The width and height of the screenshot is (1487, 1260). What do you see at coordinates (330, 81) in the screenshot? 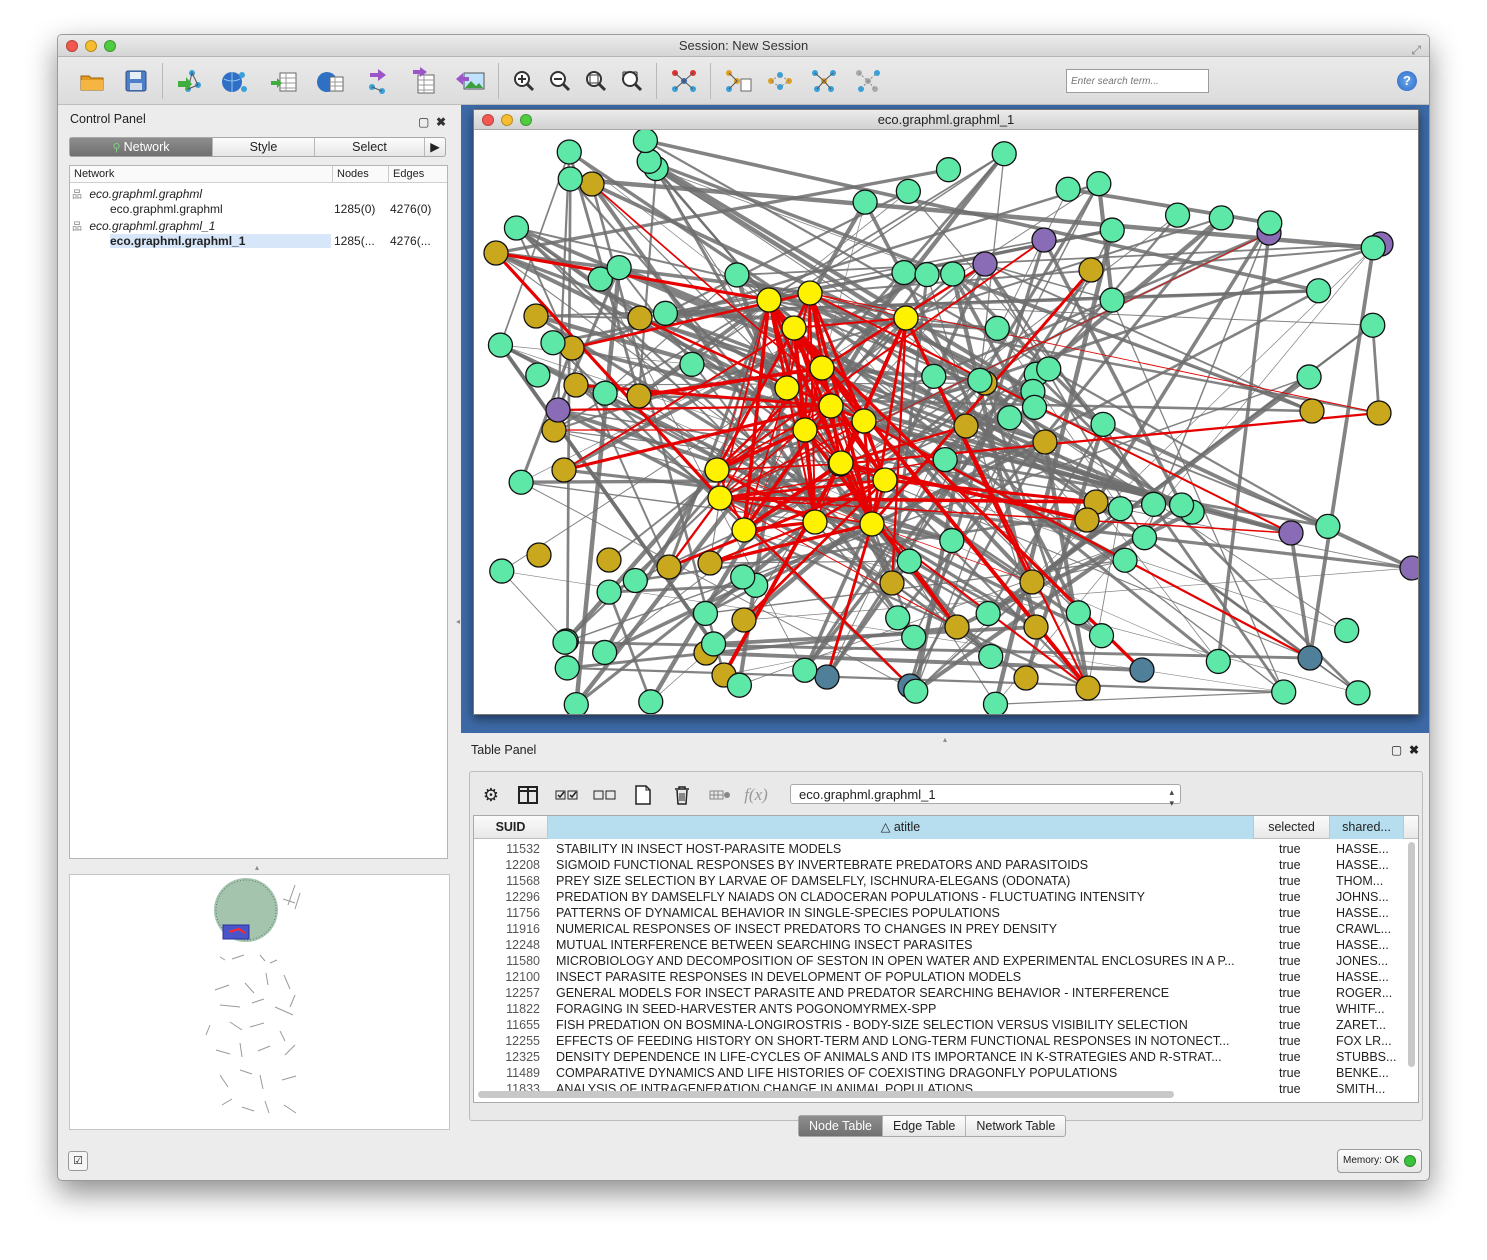
I see `import-table-url-button` at bounding box center [330, 81].